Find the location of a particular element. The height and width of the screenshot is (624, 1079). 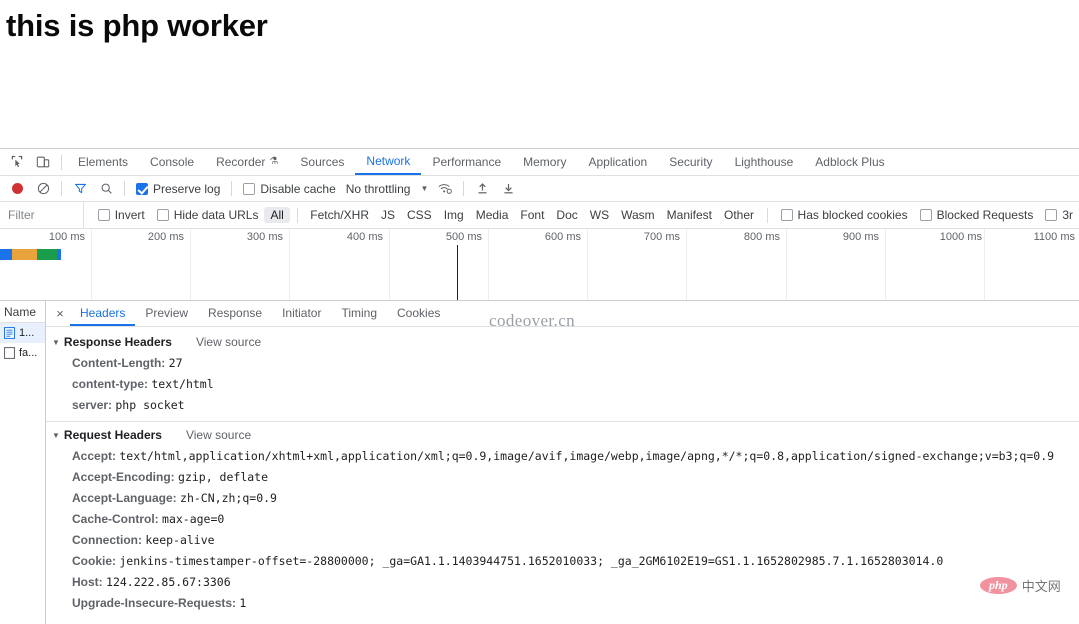

filter-type-img: Img is located at coordinates (454, 215).